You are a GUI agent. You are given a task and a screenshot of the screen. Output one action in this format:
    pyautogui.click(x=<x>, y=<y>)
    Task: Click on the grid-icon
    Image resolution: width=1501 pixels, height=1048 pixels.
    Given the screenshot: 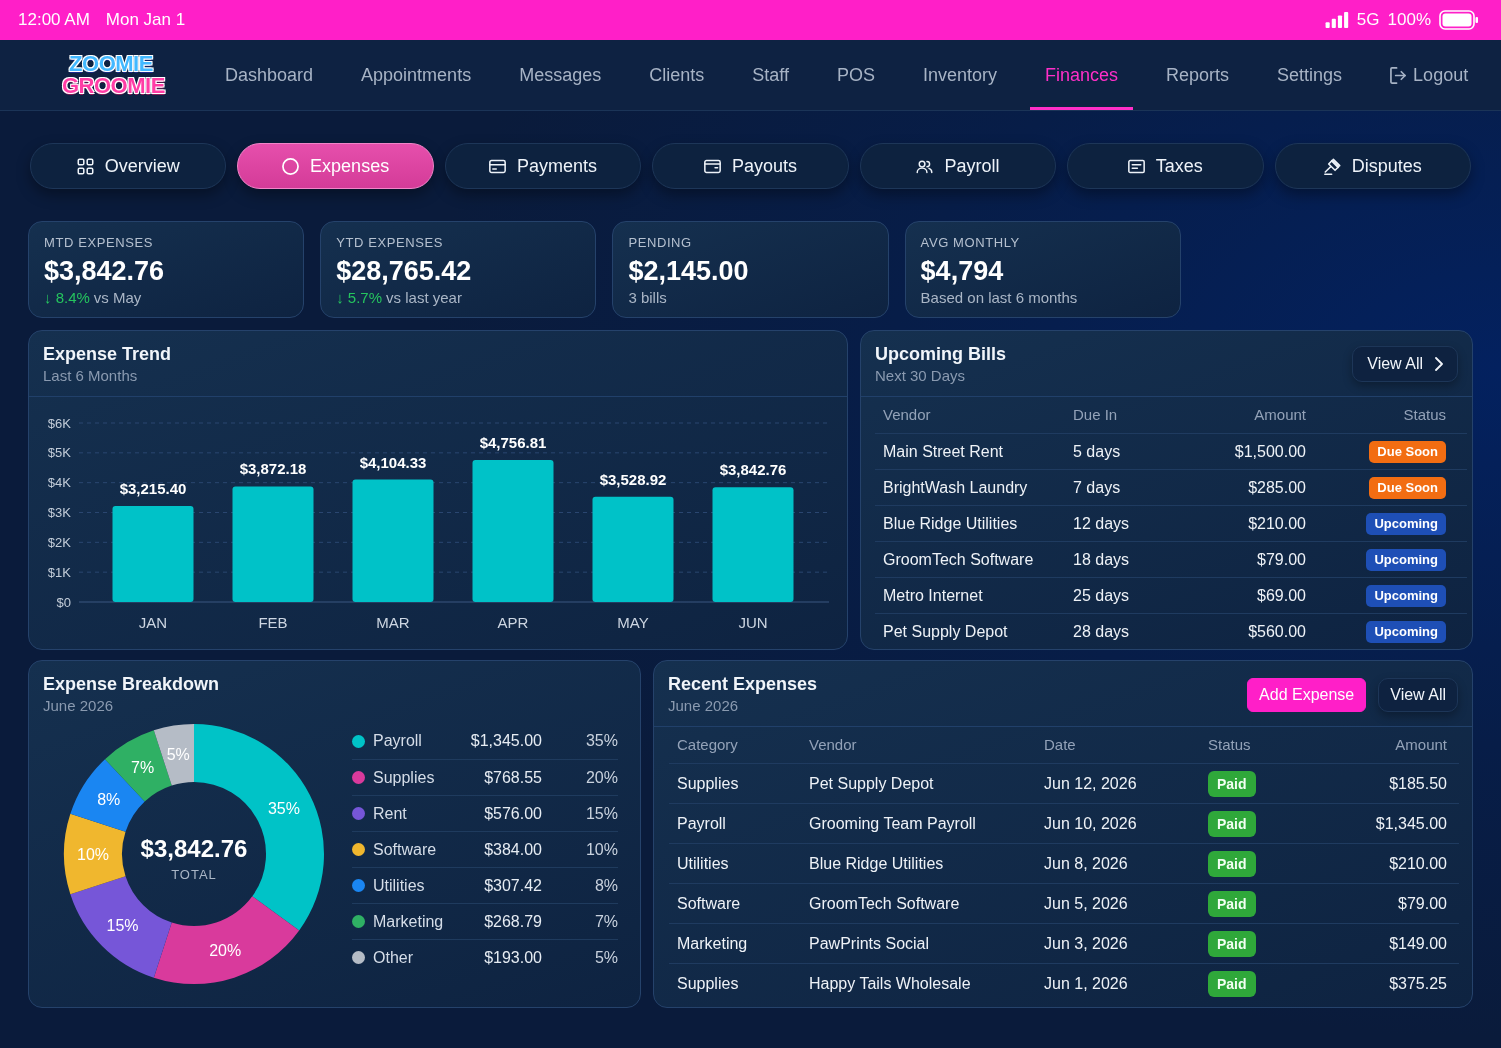 What is the action you would take?
    pyautogui.click(x=85, y=166)
    